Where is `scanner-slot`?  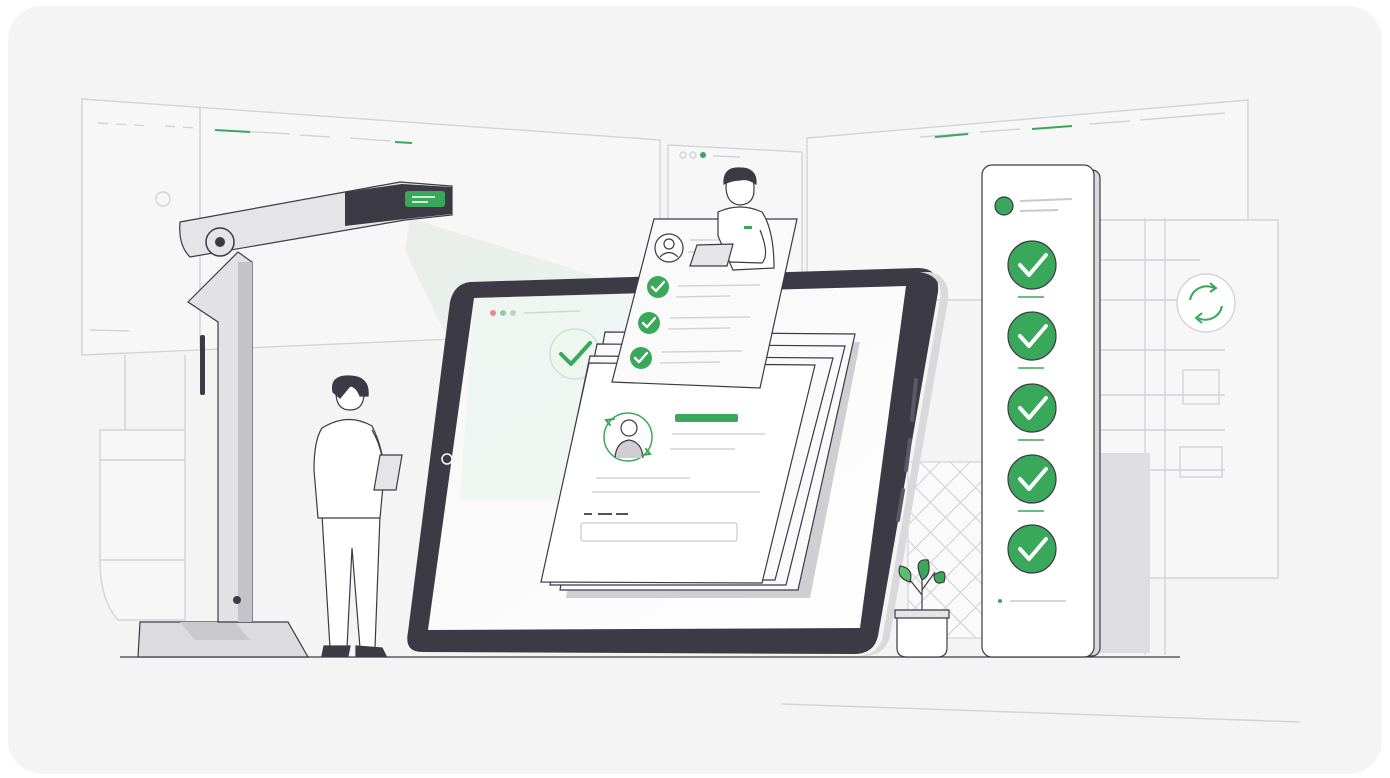 scanner-slot is located at coordinates (202, 365).